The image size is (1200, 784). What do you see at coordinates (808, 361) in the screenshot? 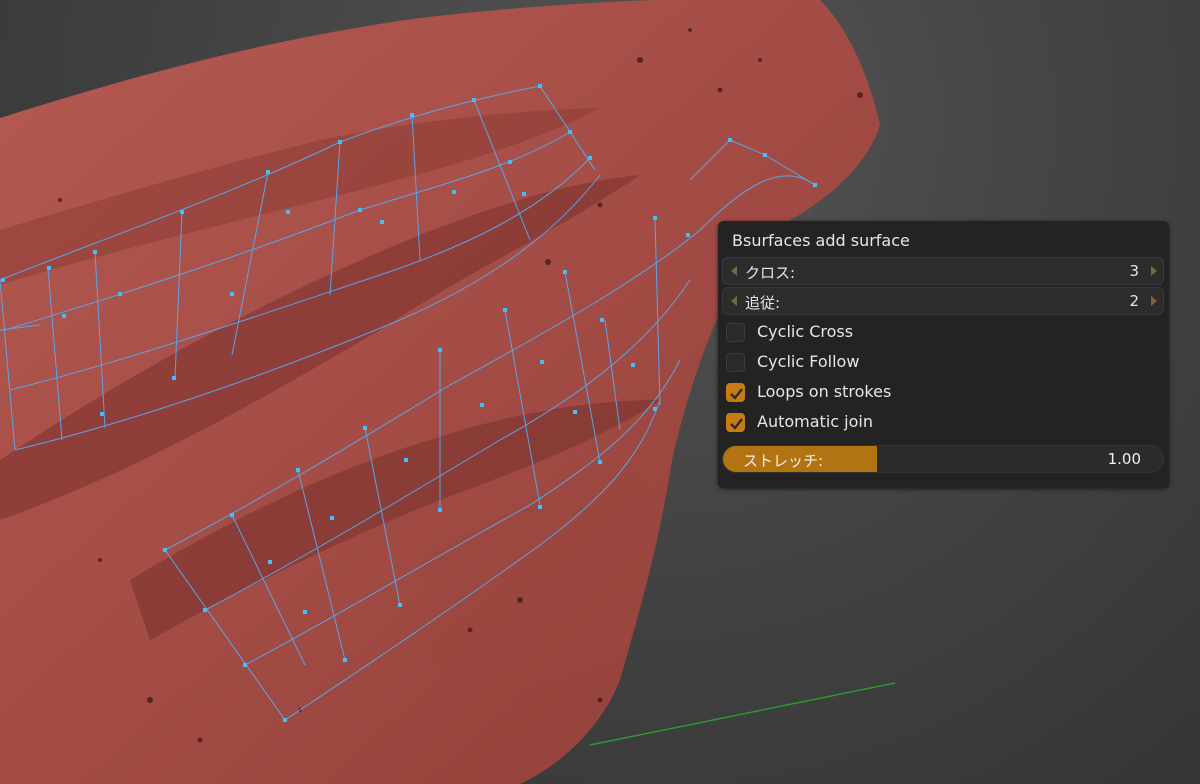
I see `checkbox-label: Cyclic Follow` at bounding box center [808, 361].